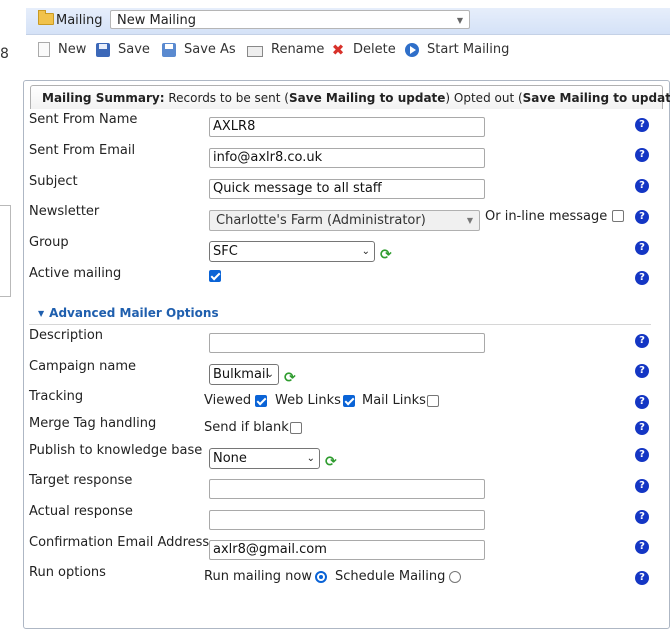 This screenshot has width=670, height=633. I want to click on viewed-label: Viewed, so click(228, 400).